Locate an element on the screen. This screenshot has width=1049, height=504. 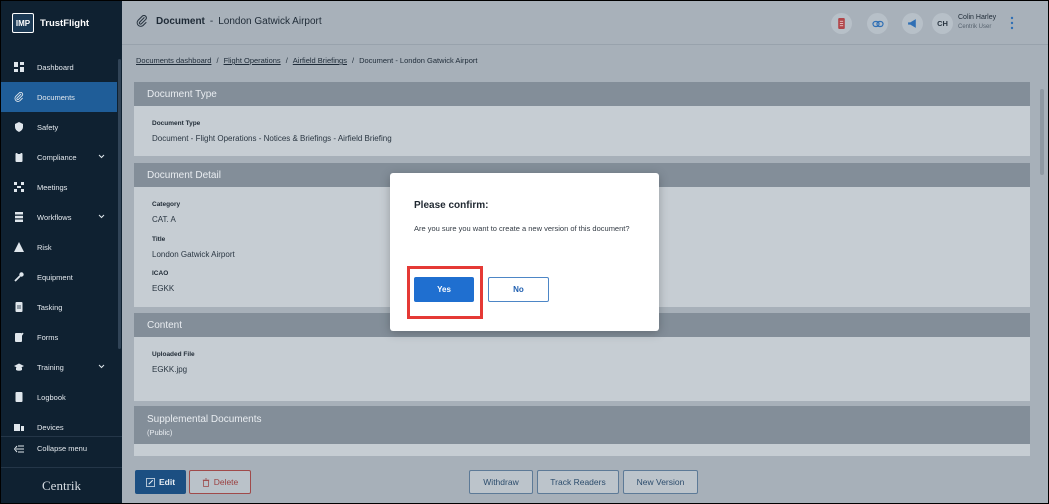
edit-button: Edit is located at coordinates (160, 482).